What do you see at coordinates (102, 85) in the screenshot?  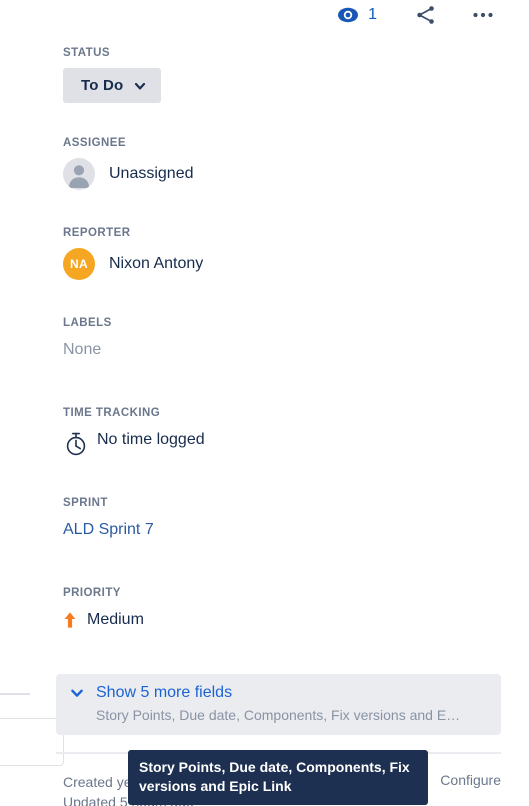 I see `status-value: To Do` at bounding box center [102, 85].